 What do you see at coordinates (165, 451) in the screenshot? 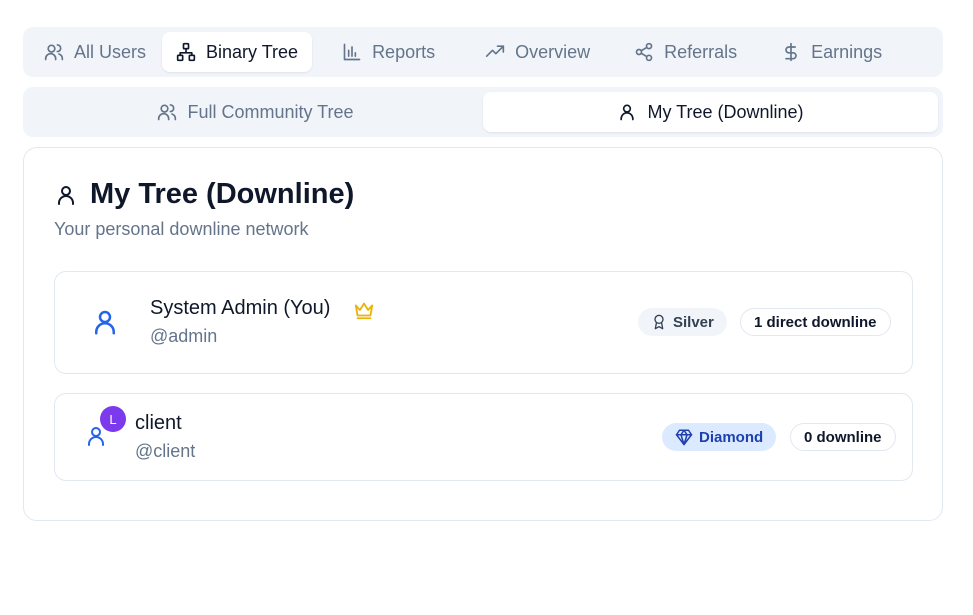
I see `node-handle: @client` at bounding box center [165, 451].